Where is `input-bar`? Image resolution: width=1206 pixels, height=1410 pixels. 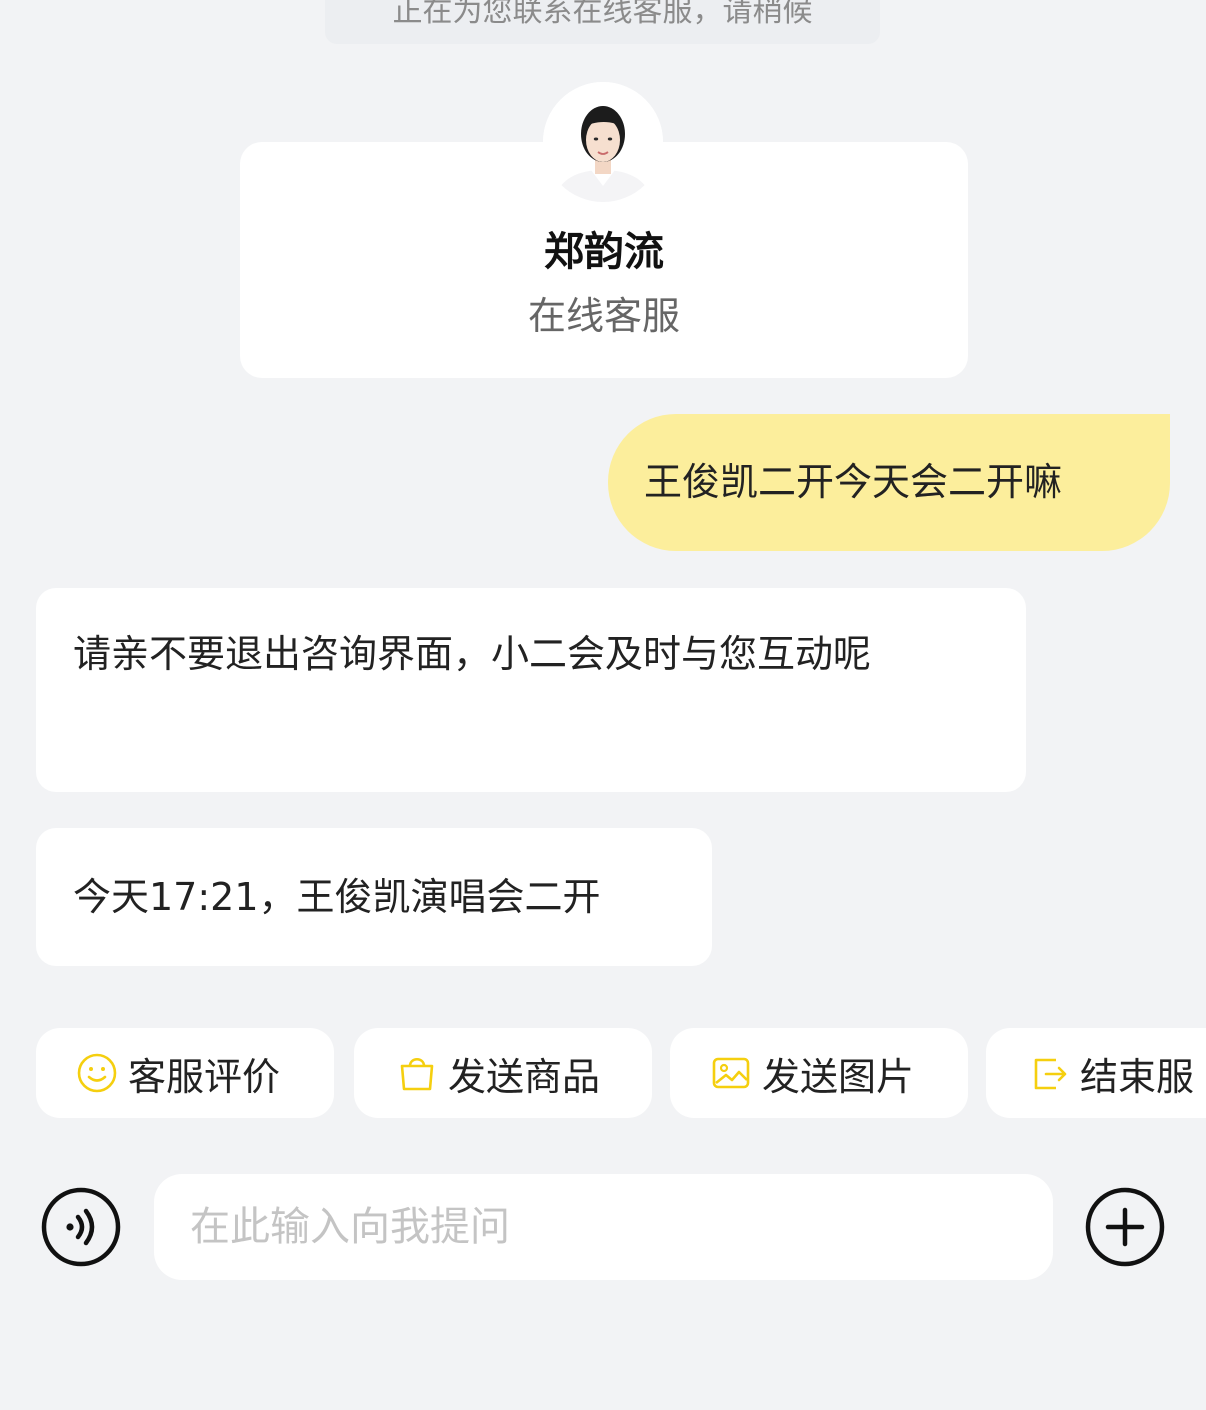 input-bar is located at coordinates (603, 1227).